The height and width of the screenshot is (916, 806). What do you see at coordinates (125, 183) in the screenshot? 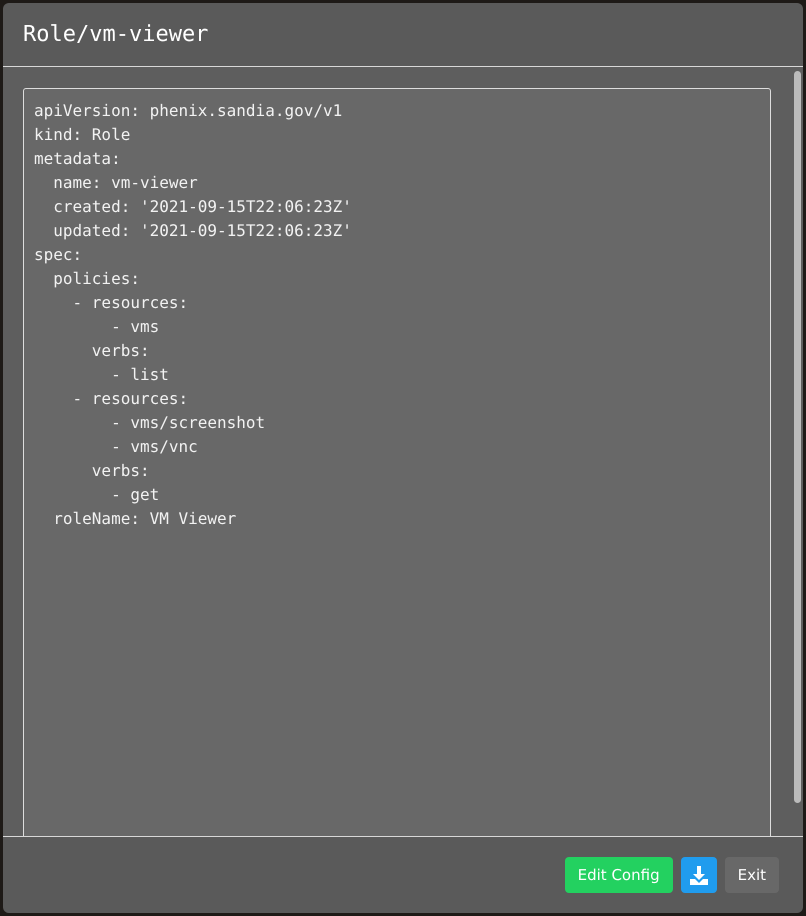
I see `code-line: name: vm-viewer` at bounding box center [125, 183].